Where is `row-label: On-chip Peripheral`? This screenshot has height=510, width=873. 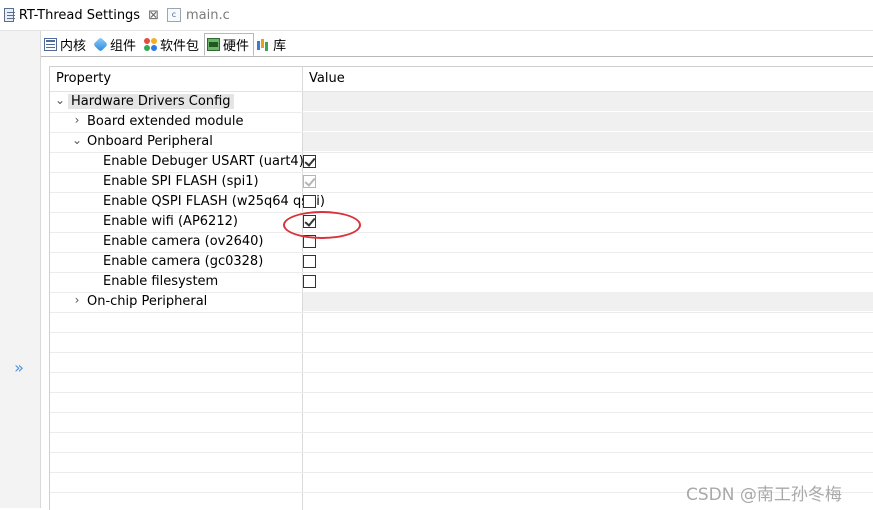 row-label: On-chip Peripheral is located at coordinates (147, 301).